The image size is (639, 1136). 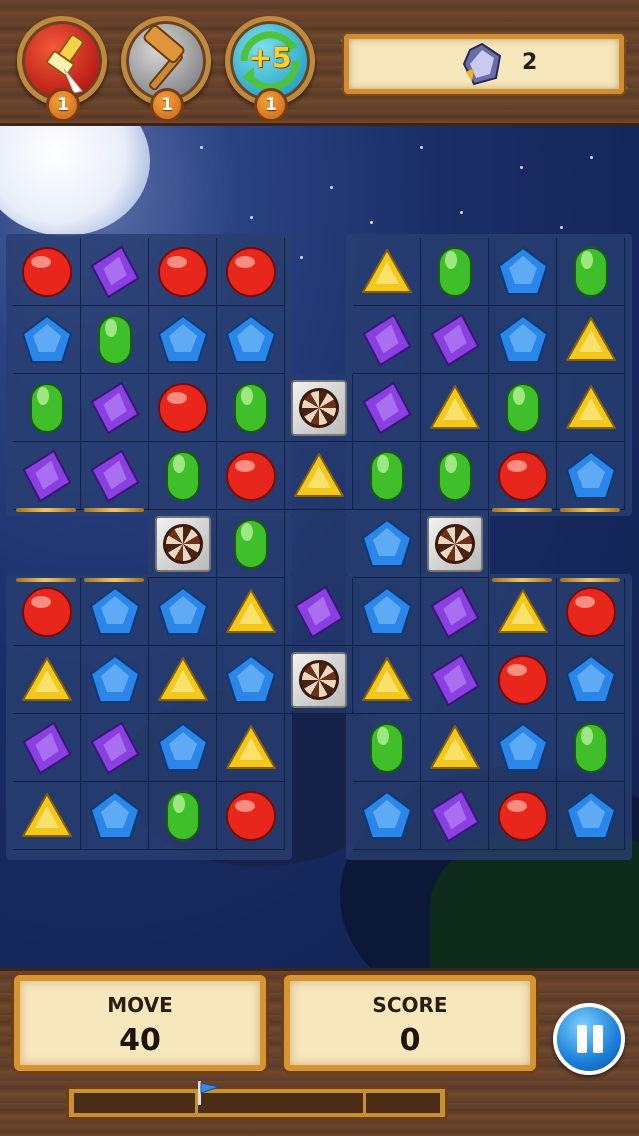 What do you see at coordinates (589, 1039) in the screenshot?
I see `pause-button` at bounding box center [589, 1039].